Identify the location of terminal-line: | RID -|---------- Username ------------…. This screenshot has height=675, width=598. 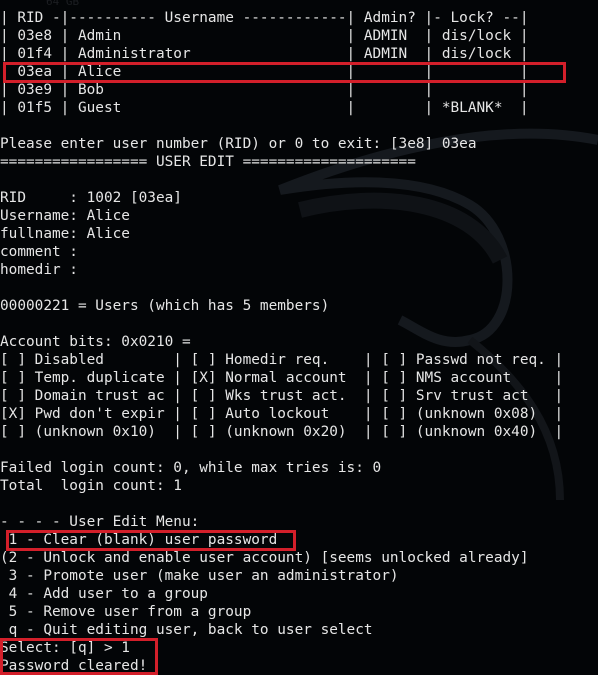
(264, 18).